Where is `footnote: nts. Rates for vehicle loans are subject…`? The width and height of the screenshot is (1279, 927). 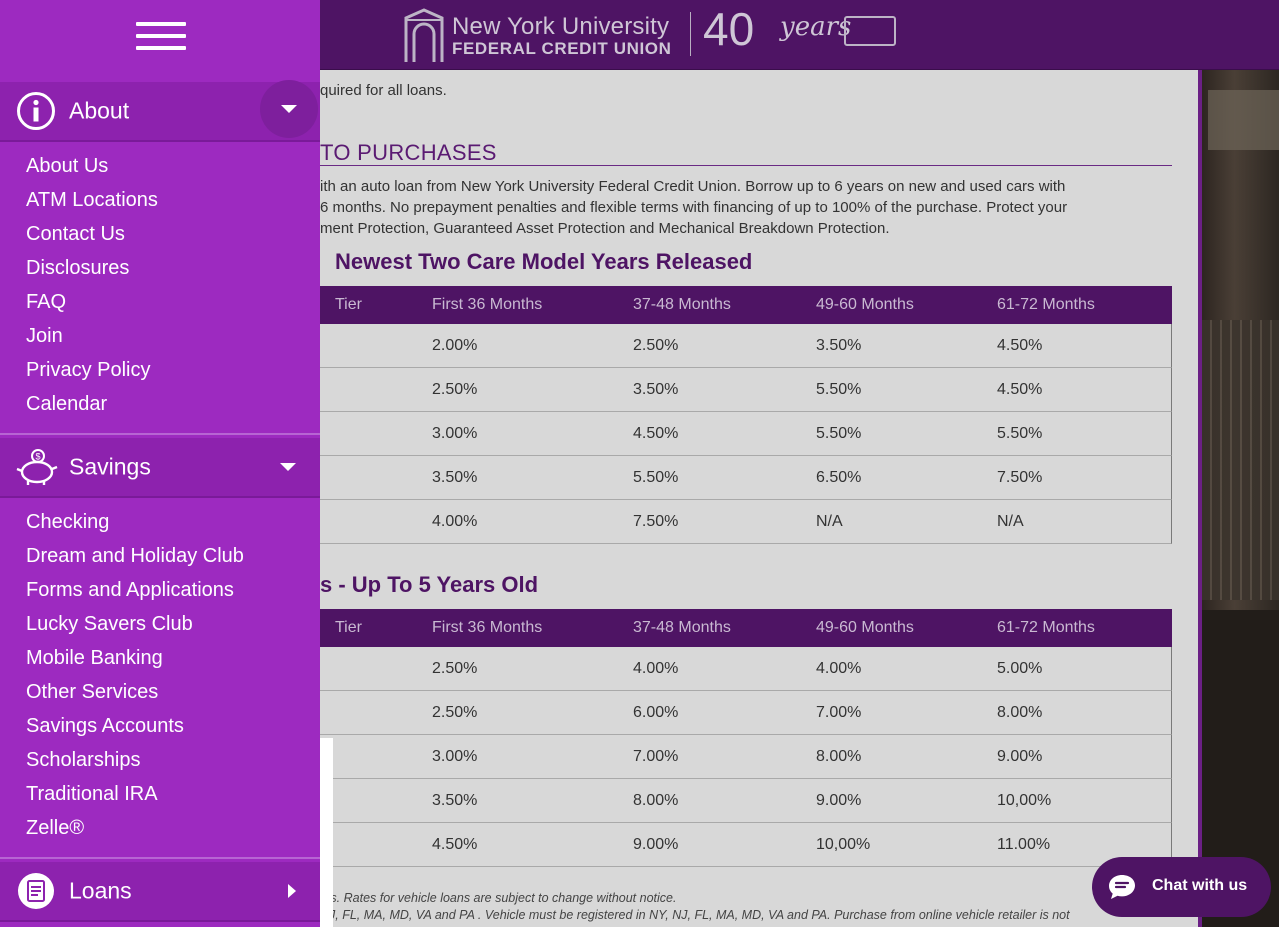 footnote: nts. Rates for vehicle loans are subject… is located at coordinates (498, 898).